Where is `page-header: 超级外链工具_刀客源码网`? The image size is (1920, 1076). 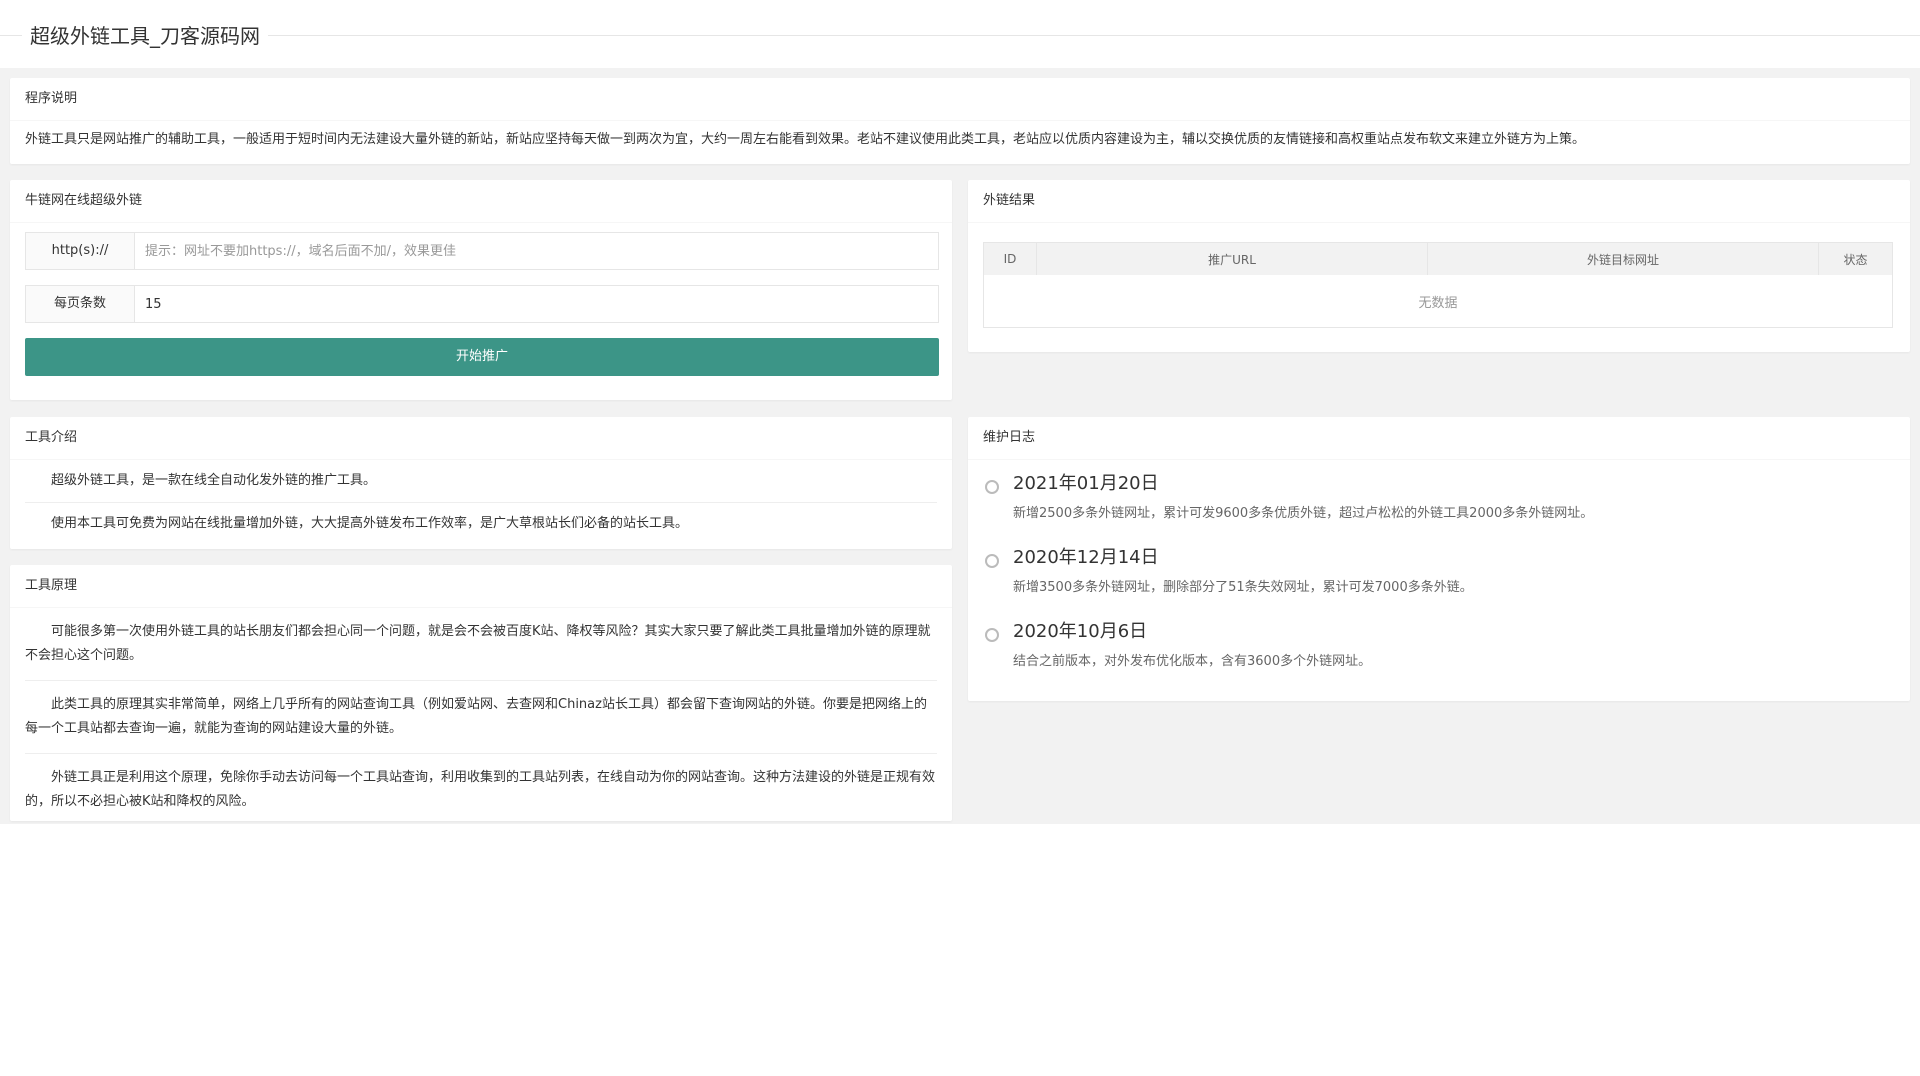
page-header: 超级外链工具_刀客源码网 is located at coordinates (960, 34).